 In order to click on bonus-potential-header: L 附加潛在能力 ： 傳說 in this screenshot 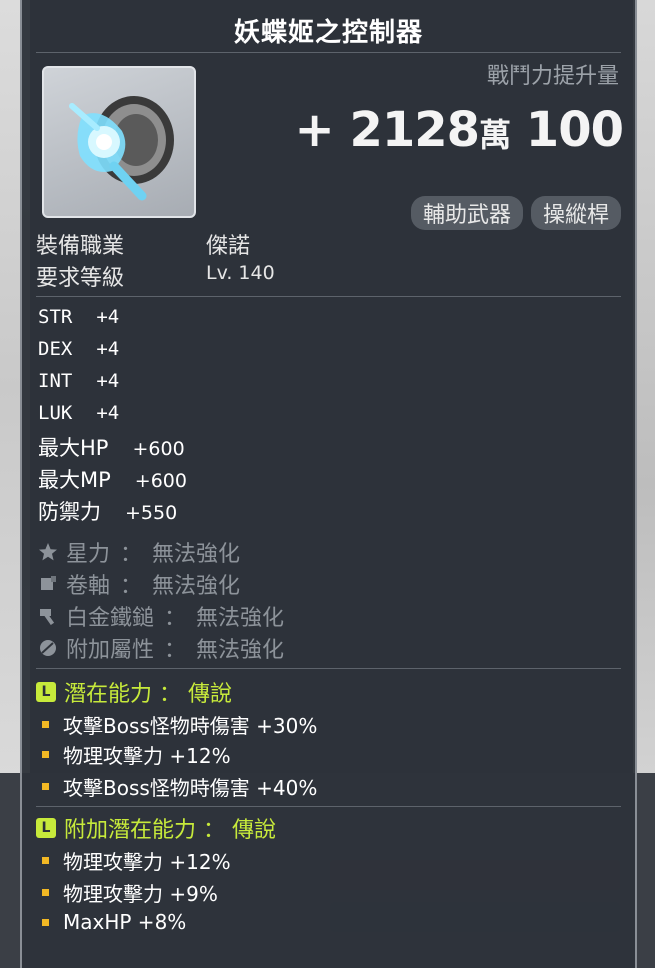, I will do `click(156, 828)`.